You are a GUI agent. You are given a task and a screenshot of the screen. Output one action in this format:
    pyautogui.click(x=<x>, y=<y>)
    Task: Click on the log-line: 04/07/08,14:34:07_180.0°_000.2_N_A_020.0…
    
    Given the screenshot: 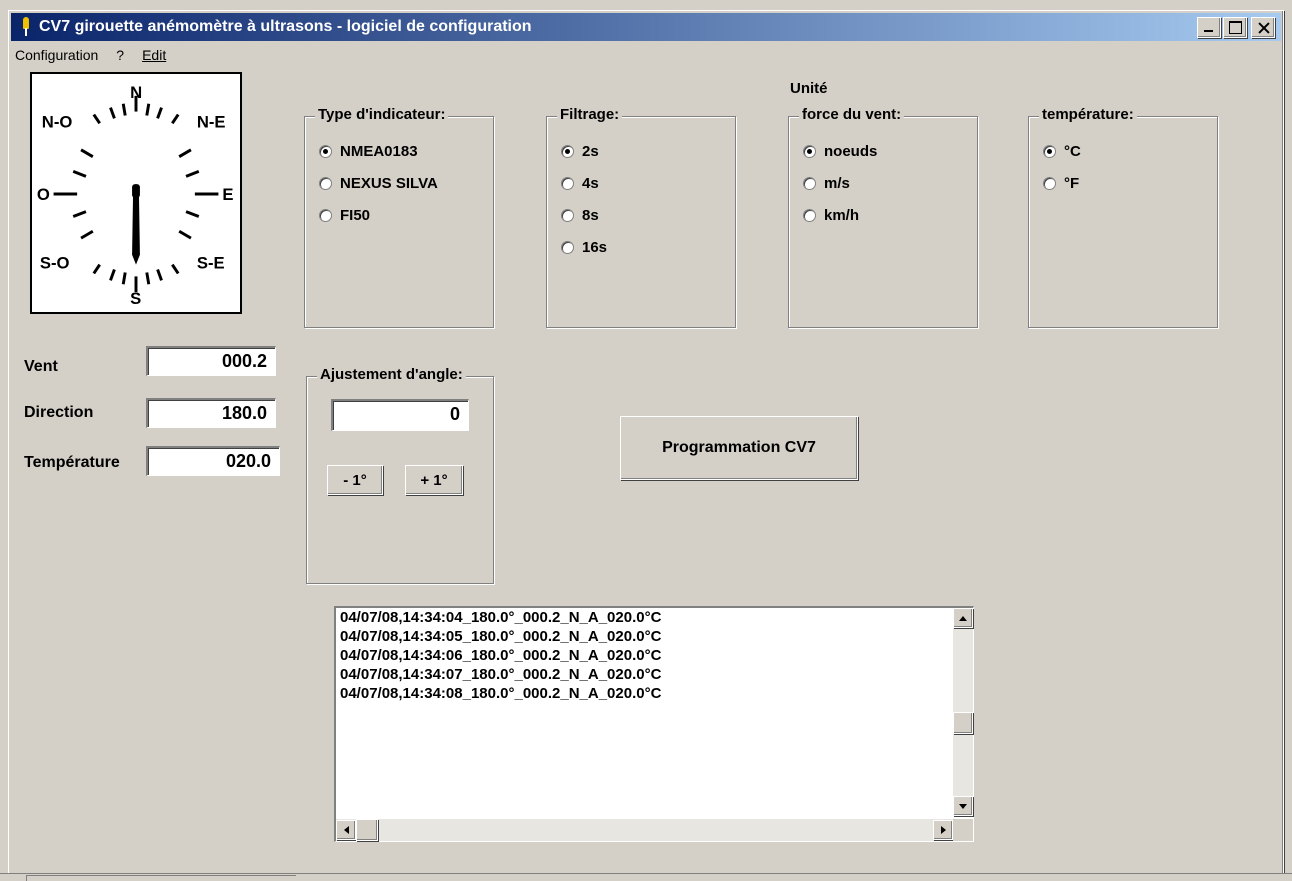 What is the action you would take?
    pyautogui.click(x=501, y=674)
    